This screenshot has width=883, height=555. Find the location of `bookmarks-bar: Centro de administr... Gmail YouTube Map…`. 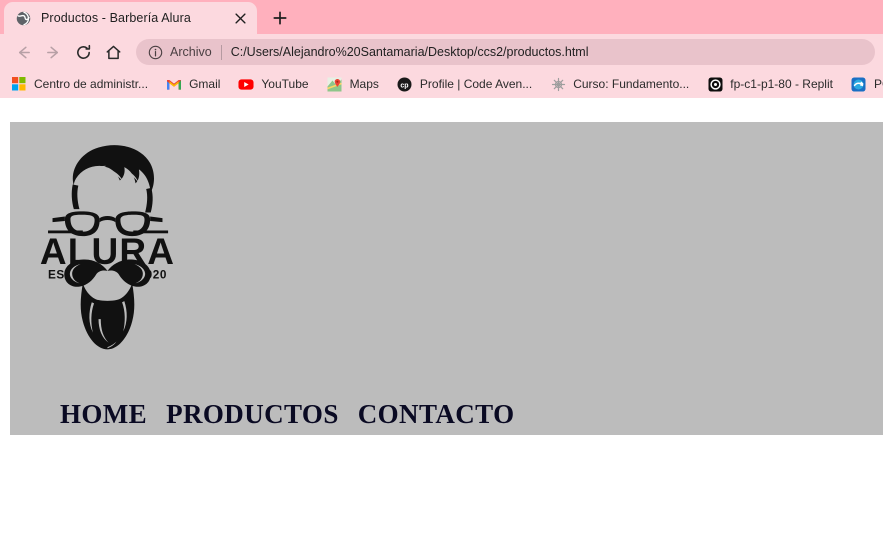

bookmarks-bar: Centro de administr... Gmail YouTube Map… is located at coordinates (441, 84).